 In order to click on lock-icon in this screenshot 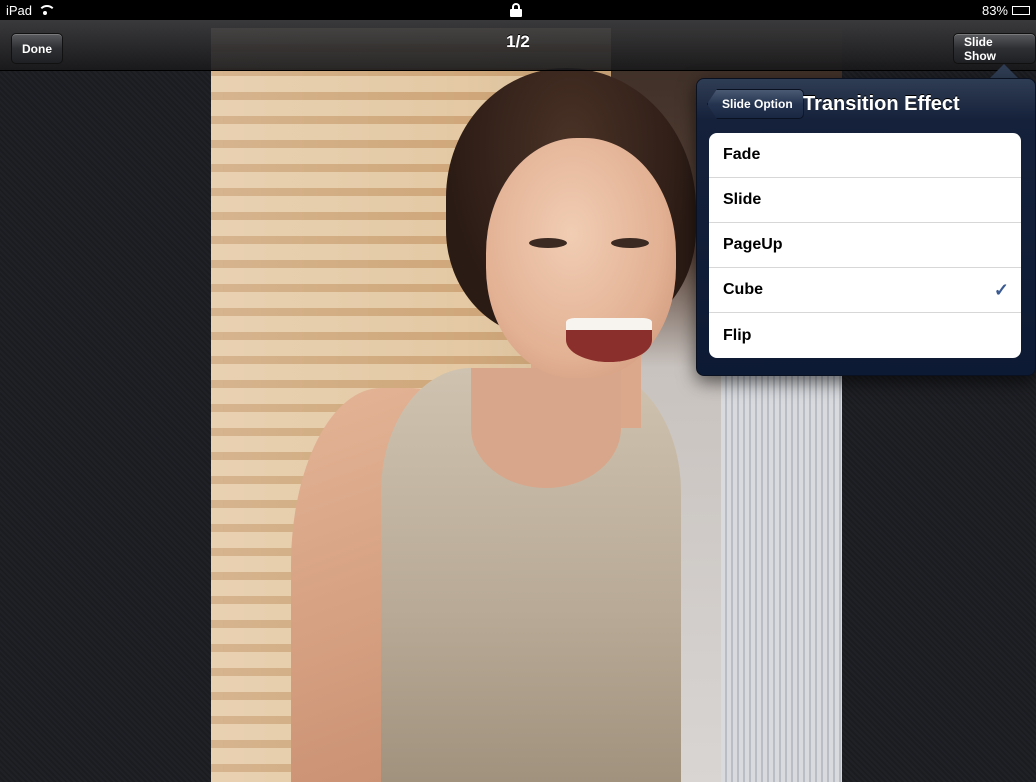, I will do `click(516, 10)`.